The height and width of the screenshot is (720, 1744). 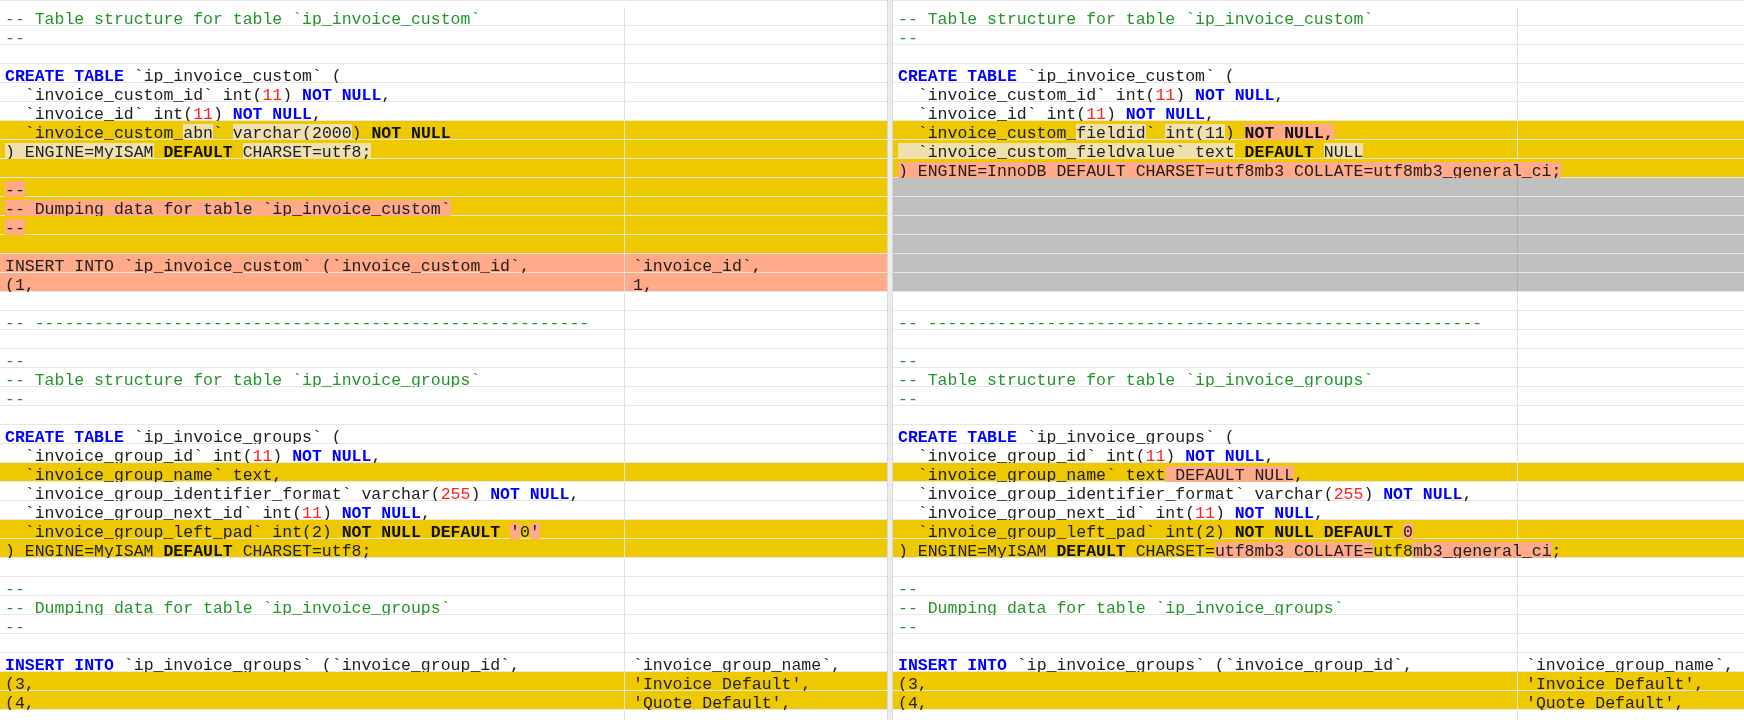 I want to click on code-line: `invoice_group_name` text,, so click(x=153, y=475).